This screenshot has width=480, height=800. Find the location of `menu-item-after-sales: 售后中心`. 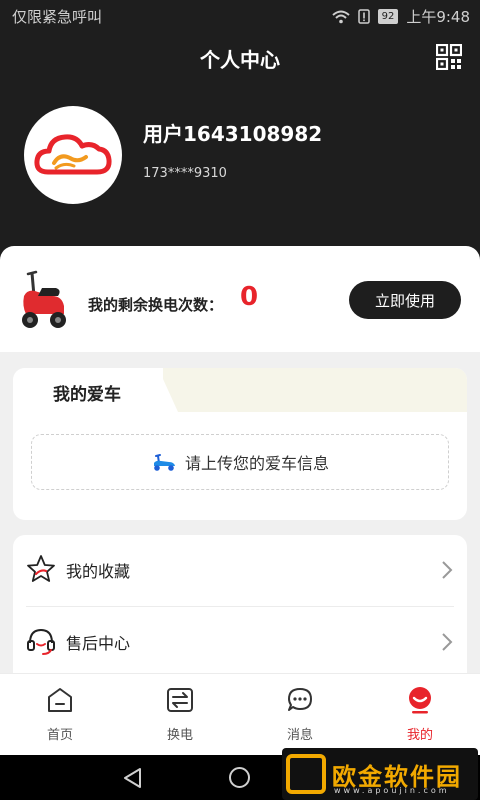

menu-item-after-sales: 售后中心 is located at coordinates (240, 642).